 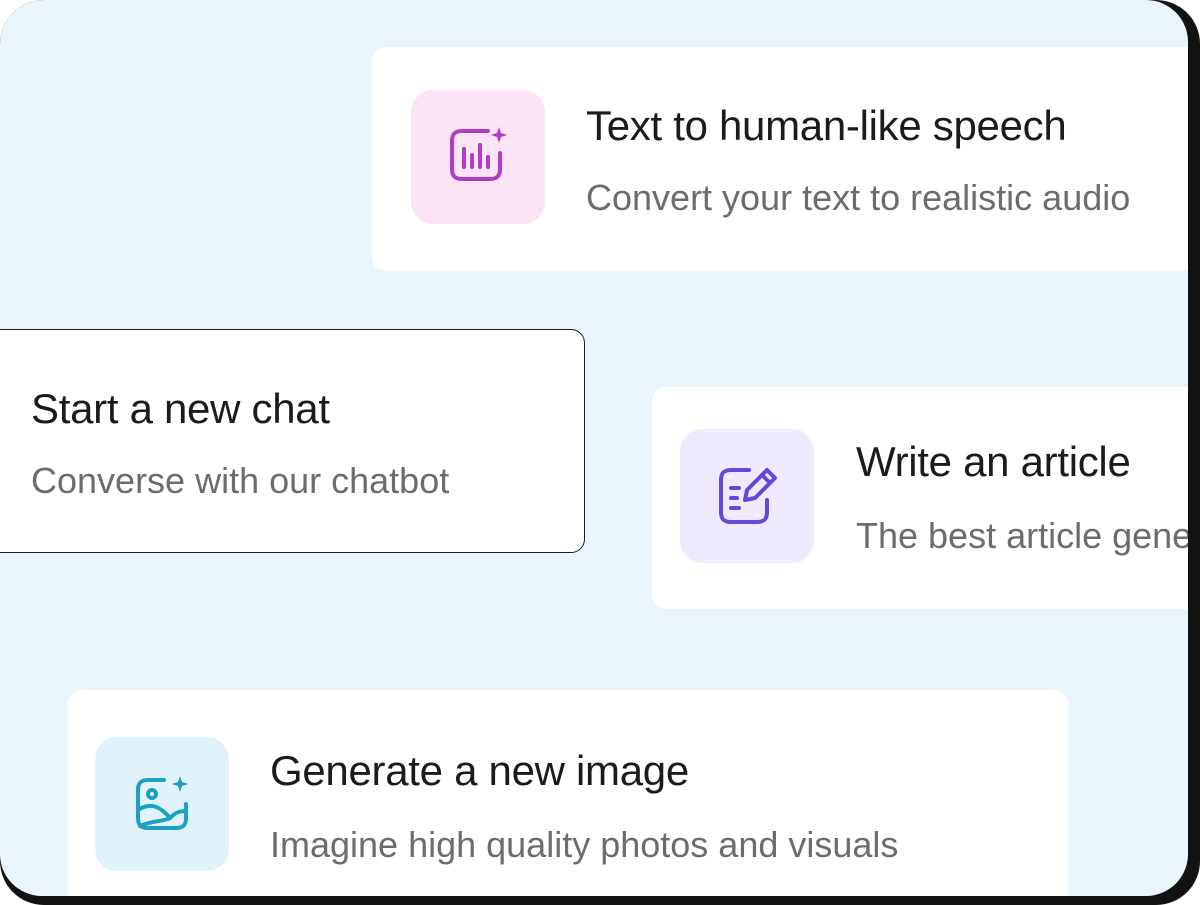 I want to click on image-sparkle-icon, so click(x=162, y=803).